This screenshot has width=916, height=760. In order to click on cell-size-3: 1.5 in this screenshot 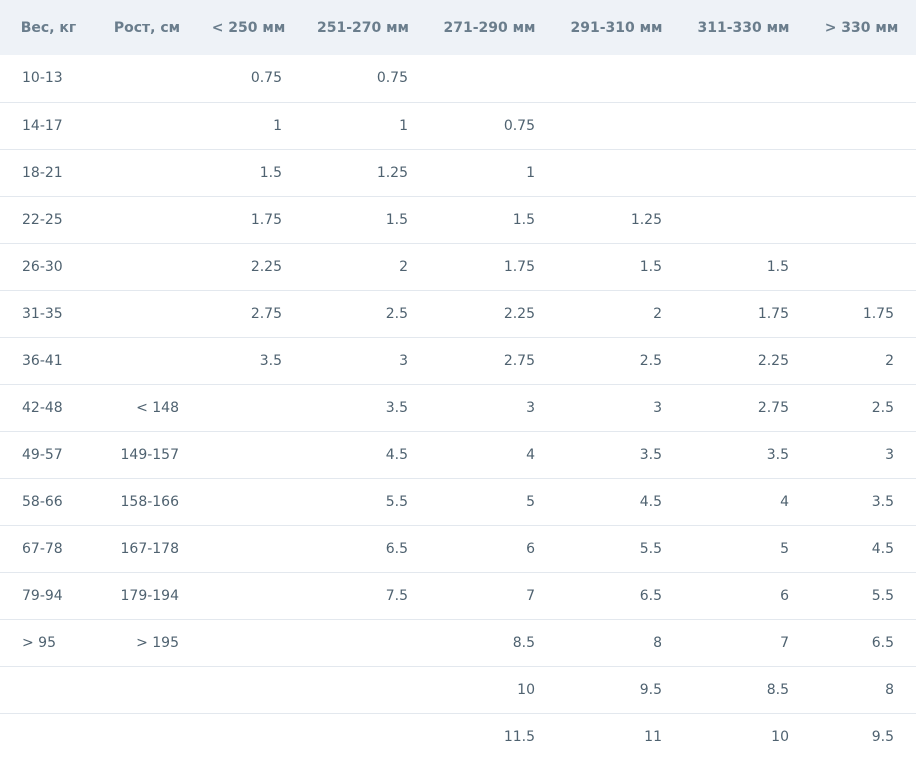, I will do `click(523, 219)`.